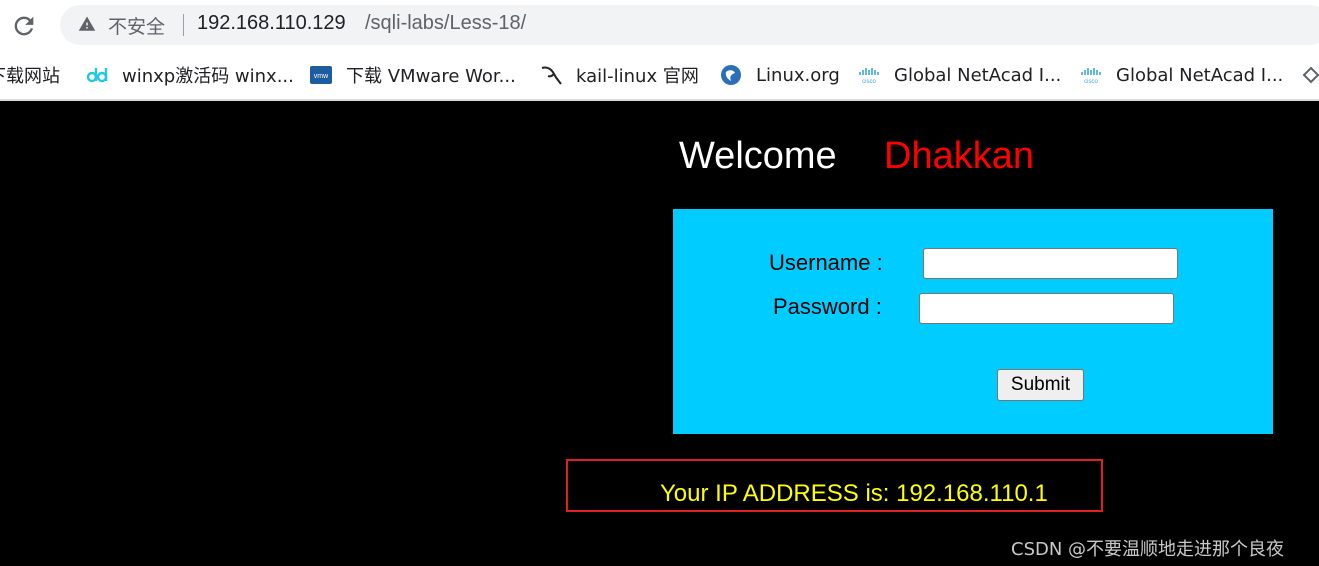  Describe the element at coordinates (97, 75) in the screenshot. I see `dd-logo-icon` at that location.